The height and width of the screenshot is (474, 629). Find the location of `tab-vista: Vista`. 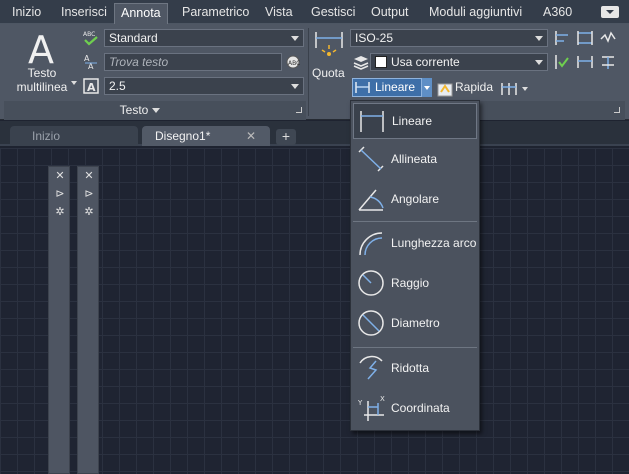

tab-vista: Vista is located at coordinates (279, 13).